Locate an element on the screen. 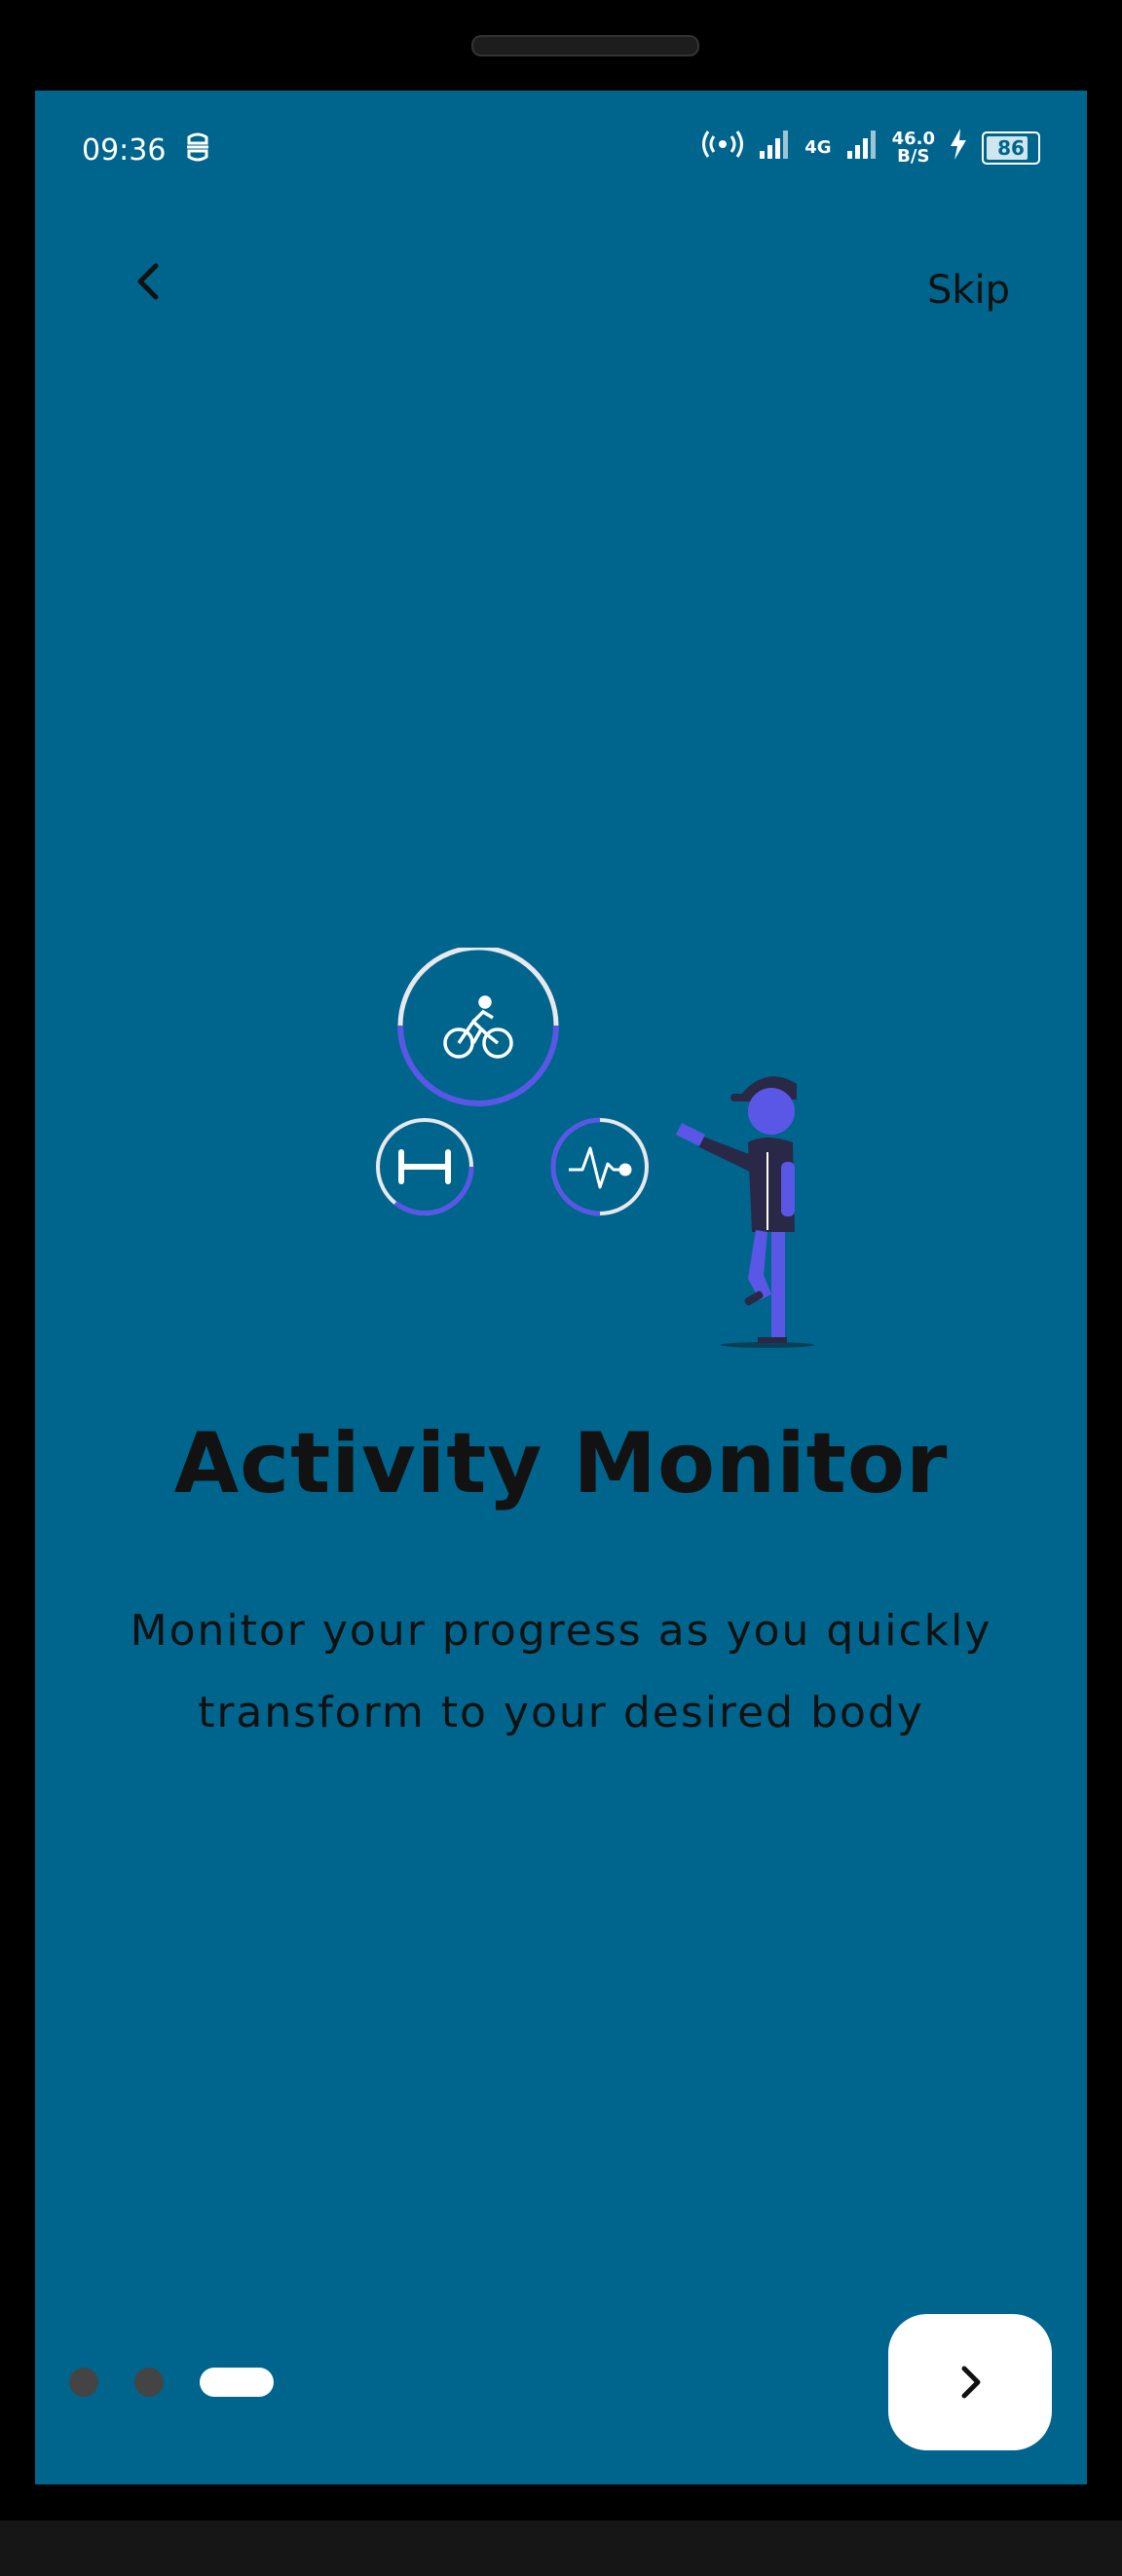 The width and height of the screenshot is (1122, 2576). battery-level: 86 is located at coordinates (1011, 148).